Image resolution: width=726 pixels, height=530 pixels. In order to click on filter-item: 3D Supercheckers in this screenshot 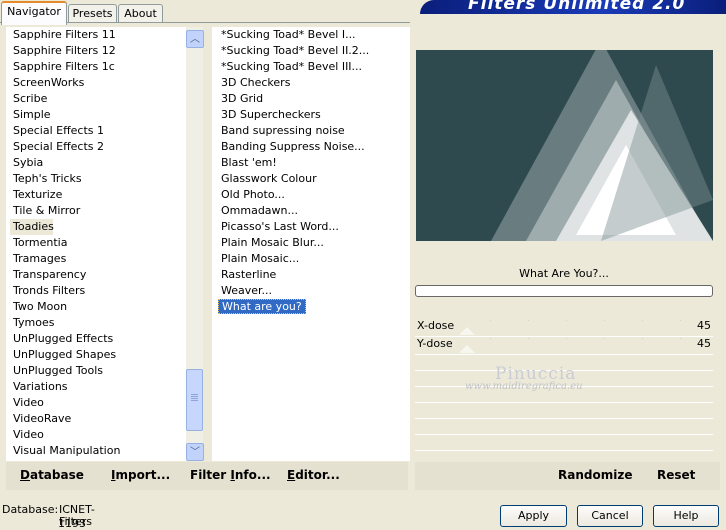, I will do `click(311, 115)`.